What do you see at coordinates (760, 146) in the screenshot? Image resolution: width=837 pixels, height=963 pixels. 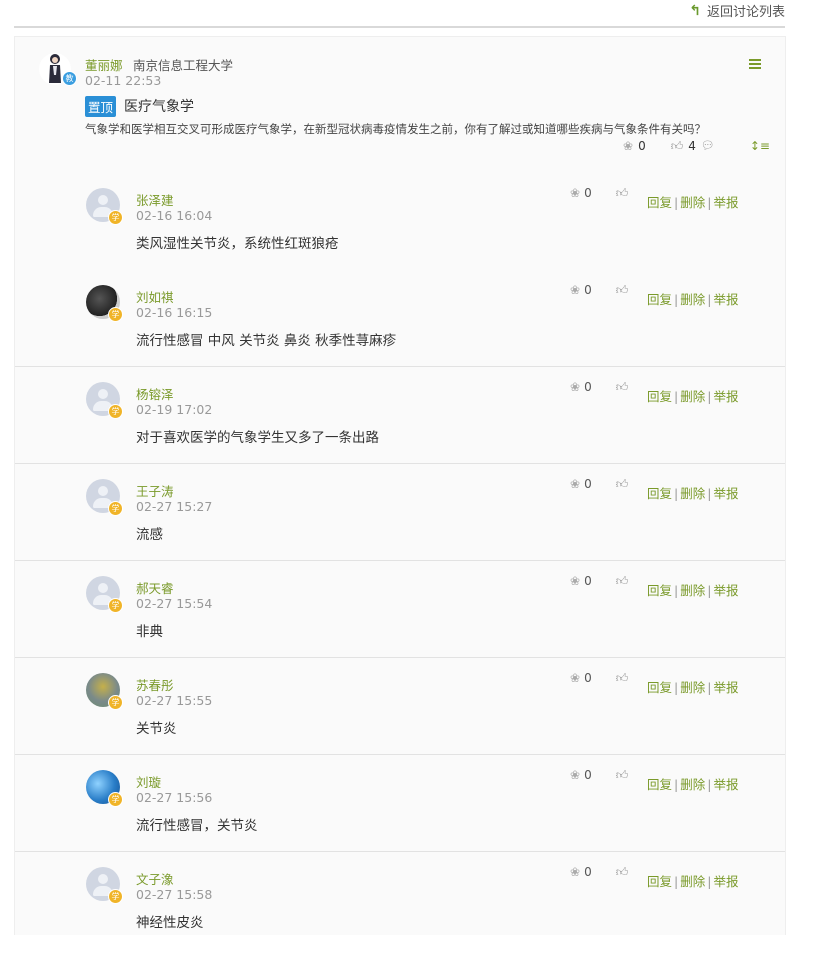 I see `sort-icon: ↕≡` at bounding box center [760, 146].